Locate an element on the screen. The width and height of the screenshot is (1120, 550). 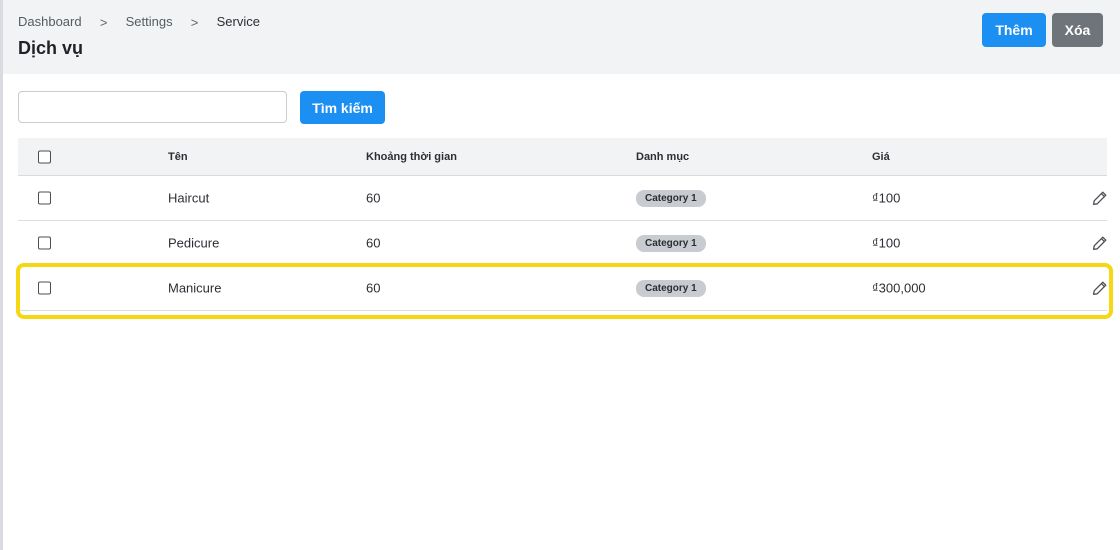
column-header-duration: Khoảng thời gian is located at coordinates (411, 157).